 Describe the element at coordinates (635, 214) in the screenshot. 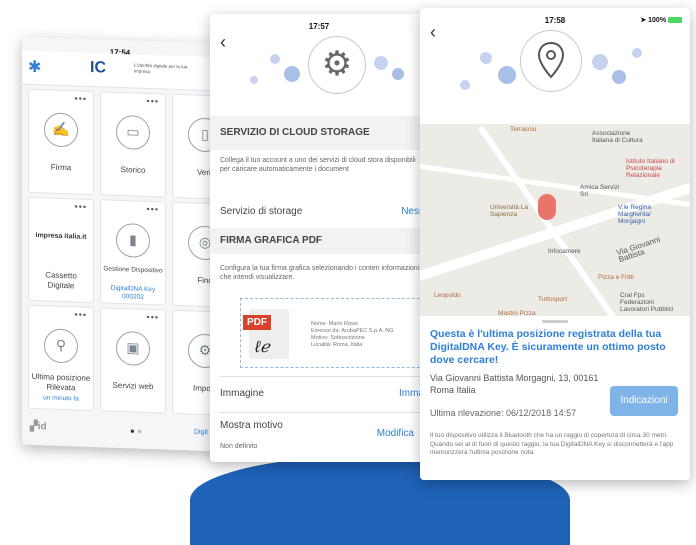

I see `map-label: V.le Regina Margherita/ Morgagni` at that location.